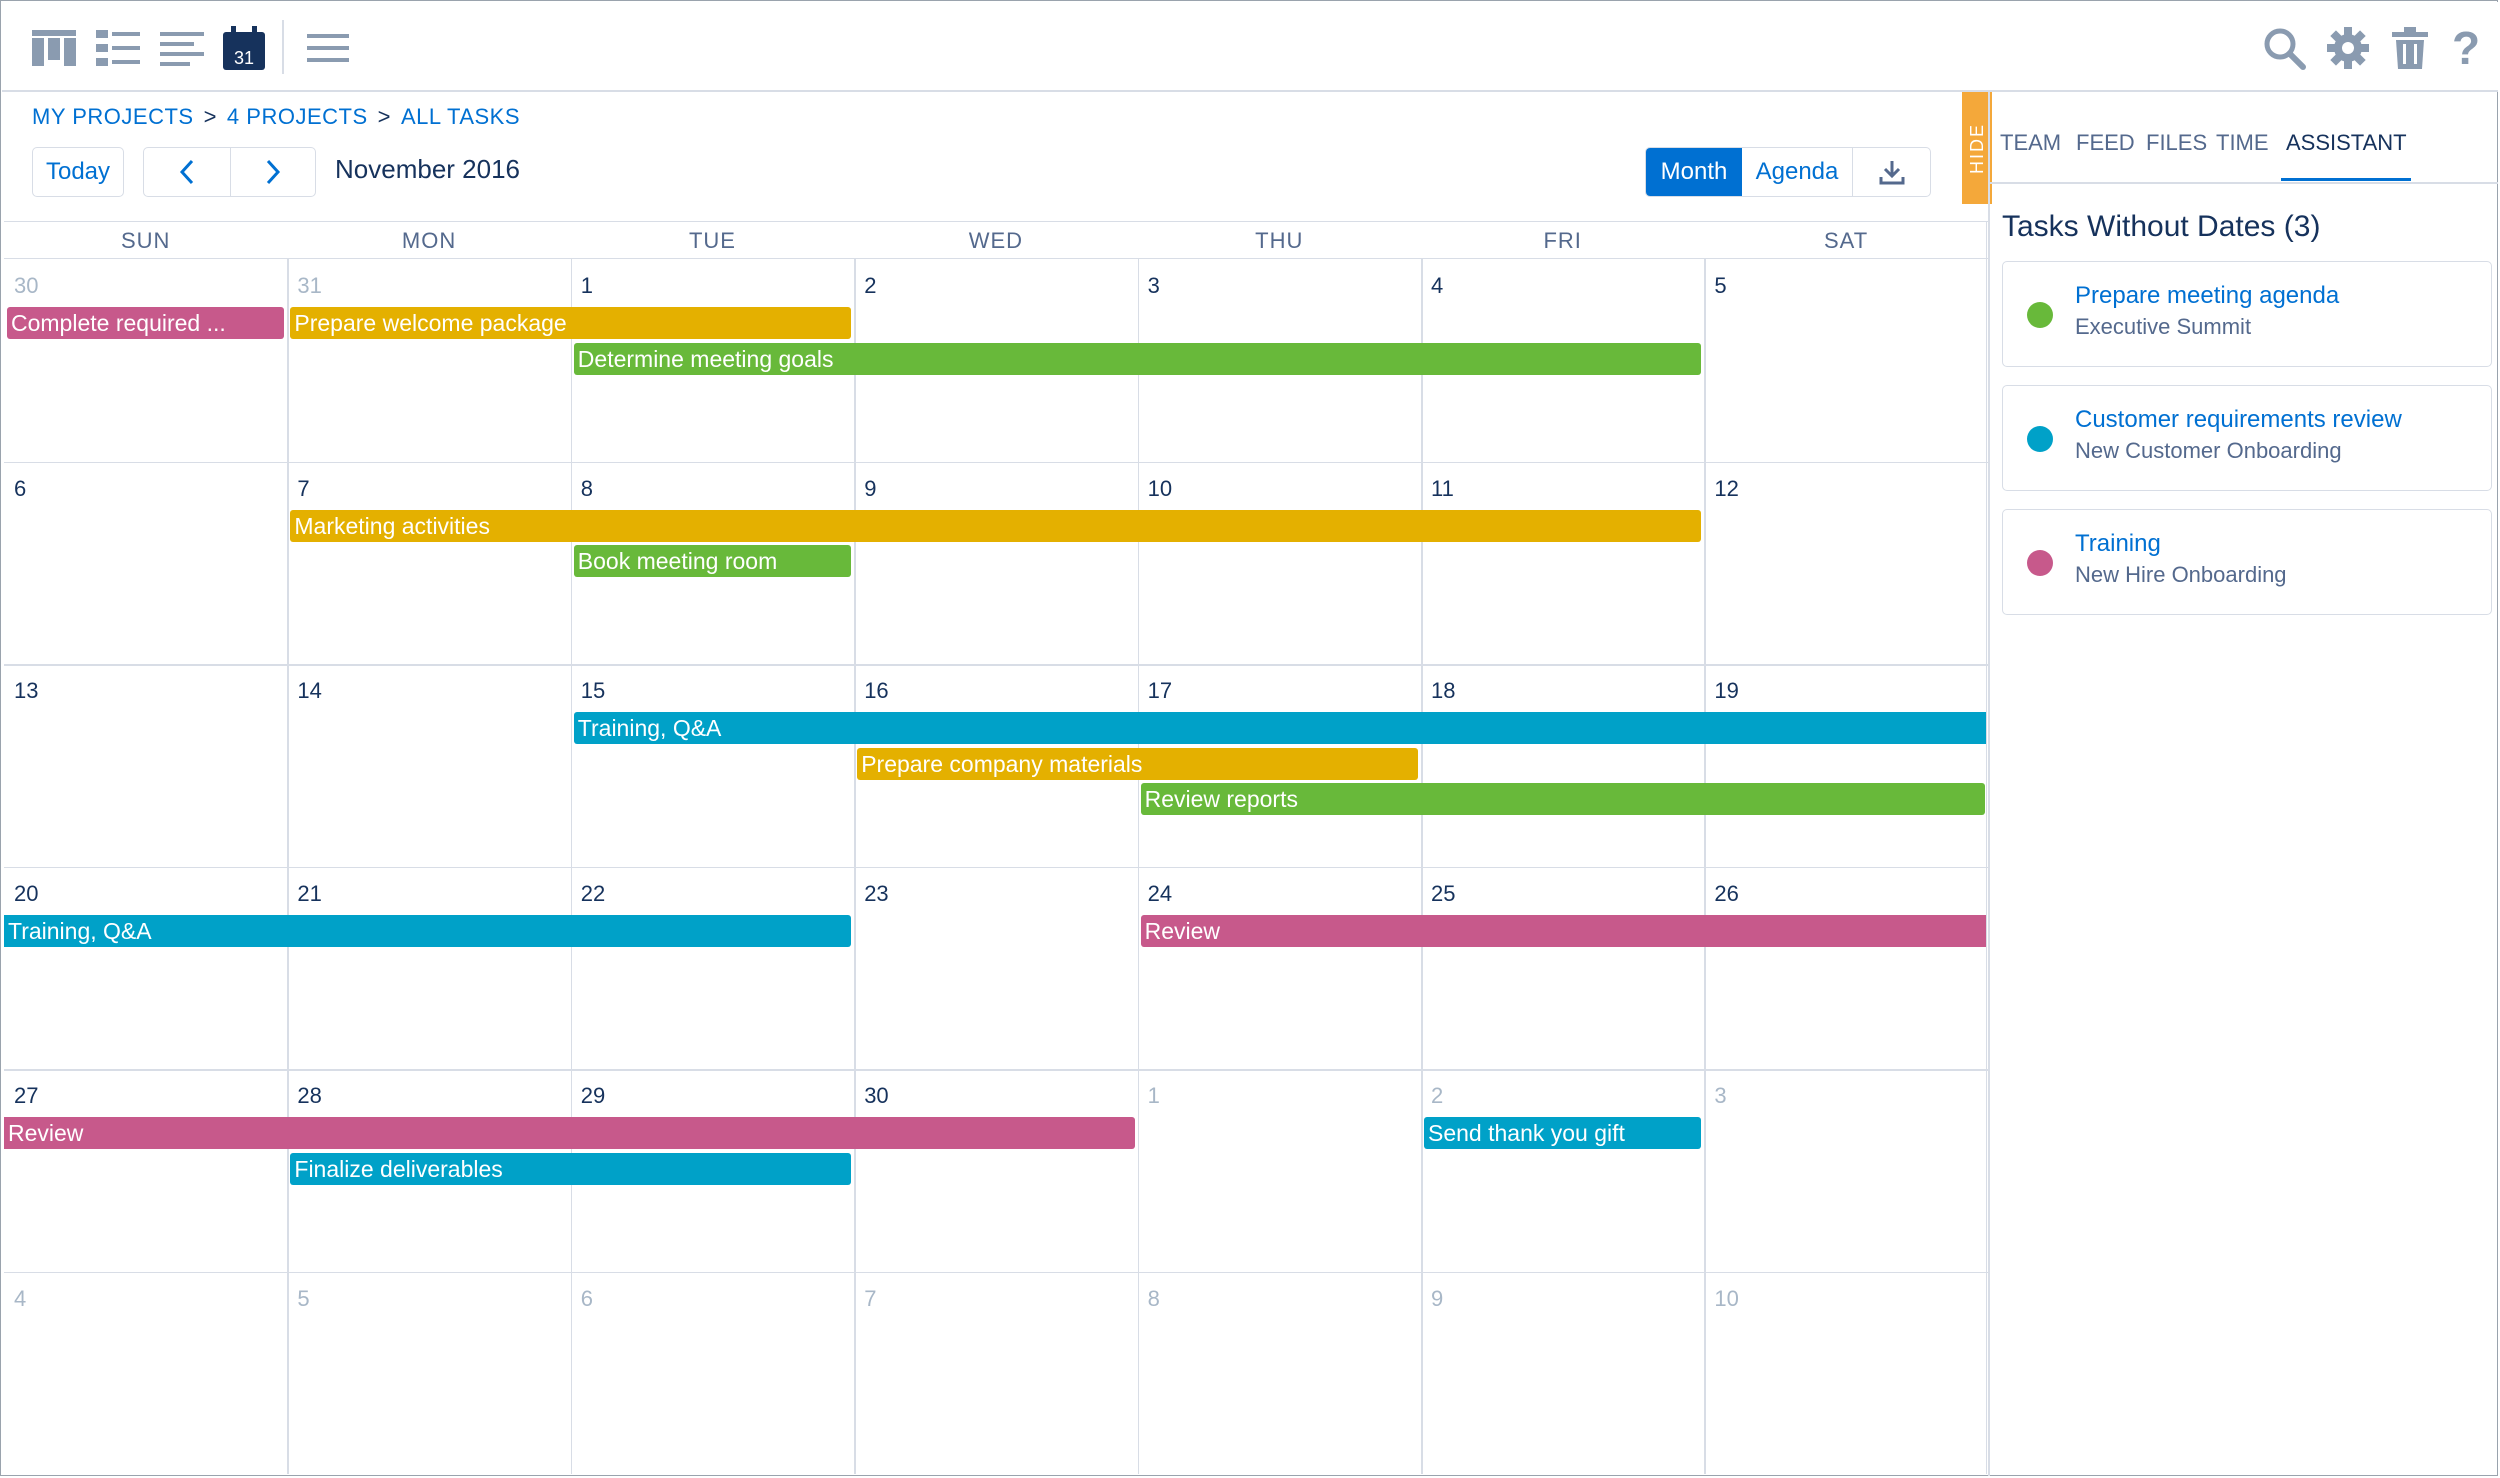 This screenshot has height=1478, width=2500. Describe the element at coordinates (1442, 489) in the screenshot. I see `day-number: 11` at that location.